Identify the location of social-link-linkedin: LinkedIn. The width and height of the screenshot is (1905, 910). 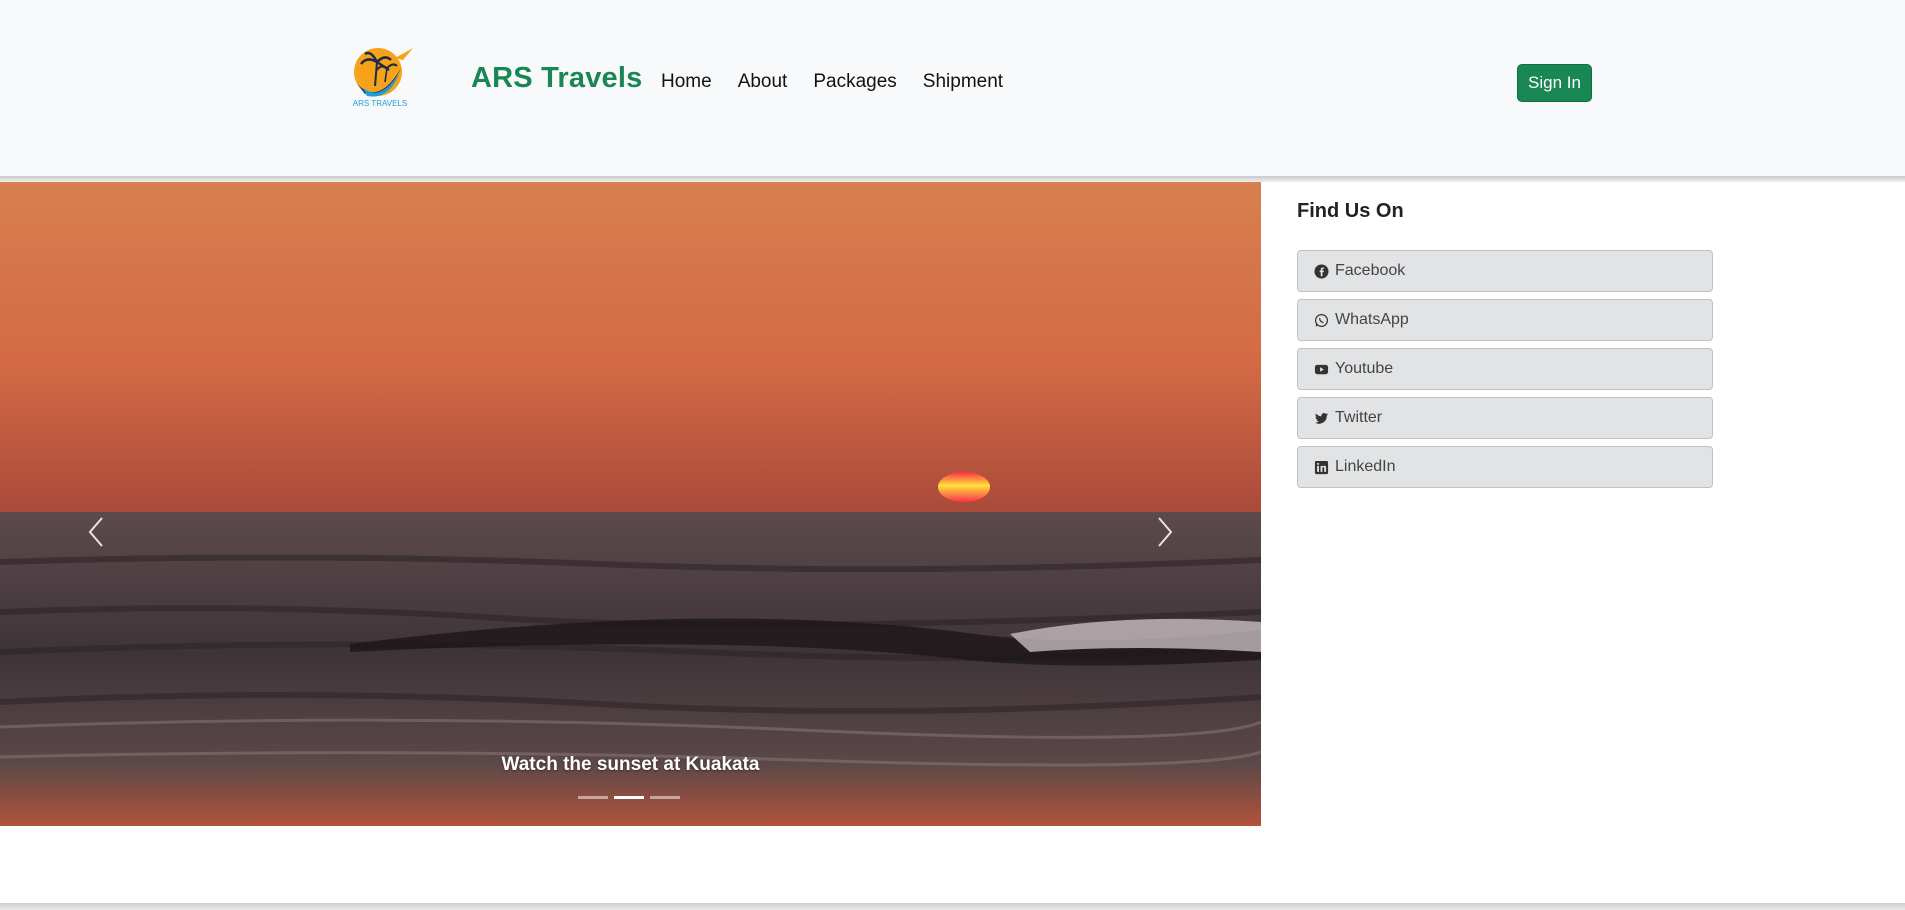
(1505, 467).